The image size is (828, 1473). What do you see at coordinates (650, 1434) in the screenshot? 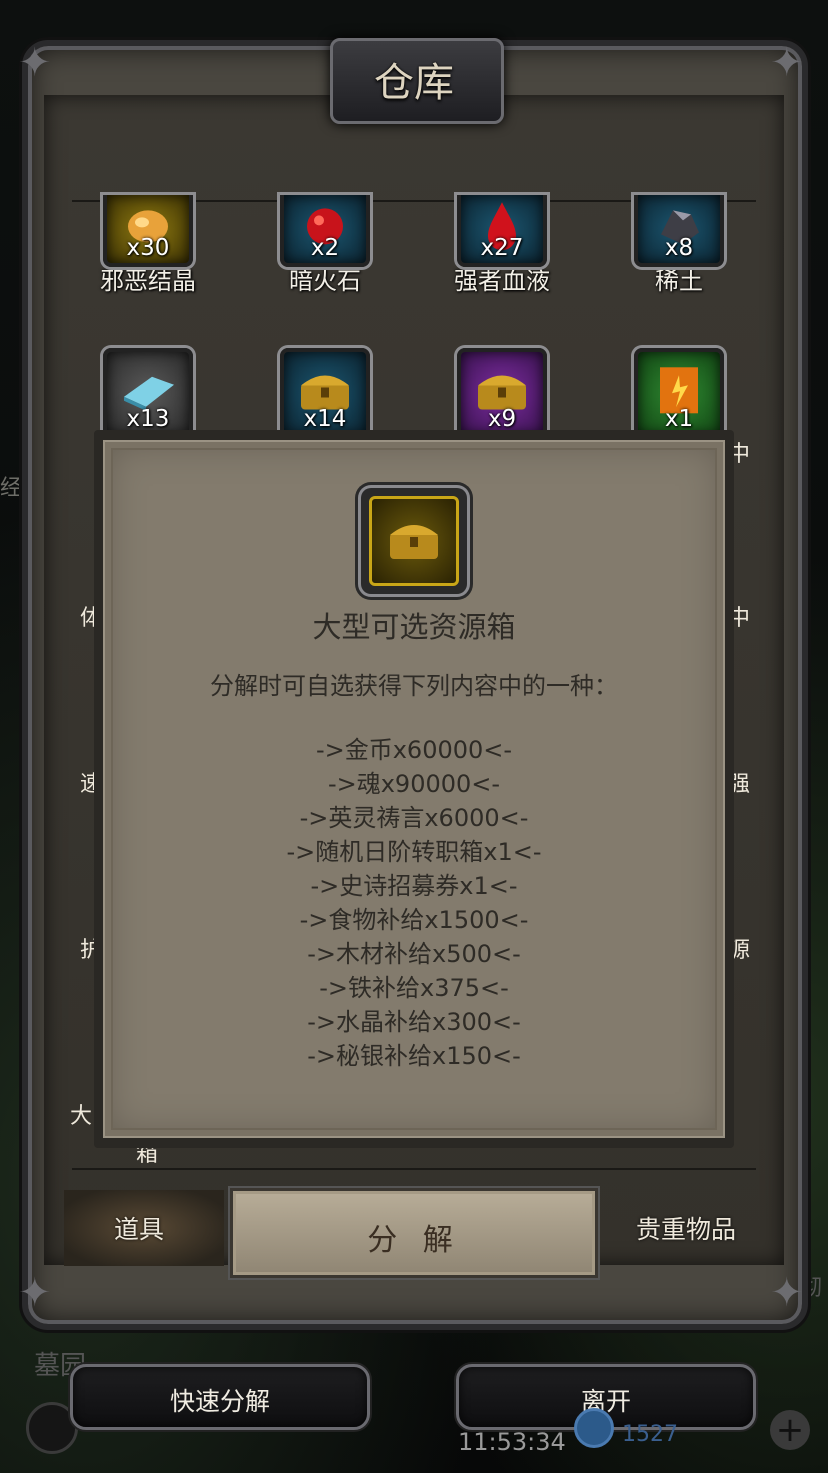
I see `currency-count: 1527` at bounding box center [650, 1434].